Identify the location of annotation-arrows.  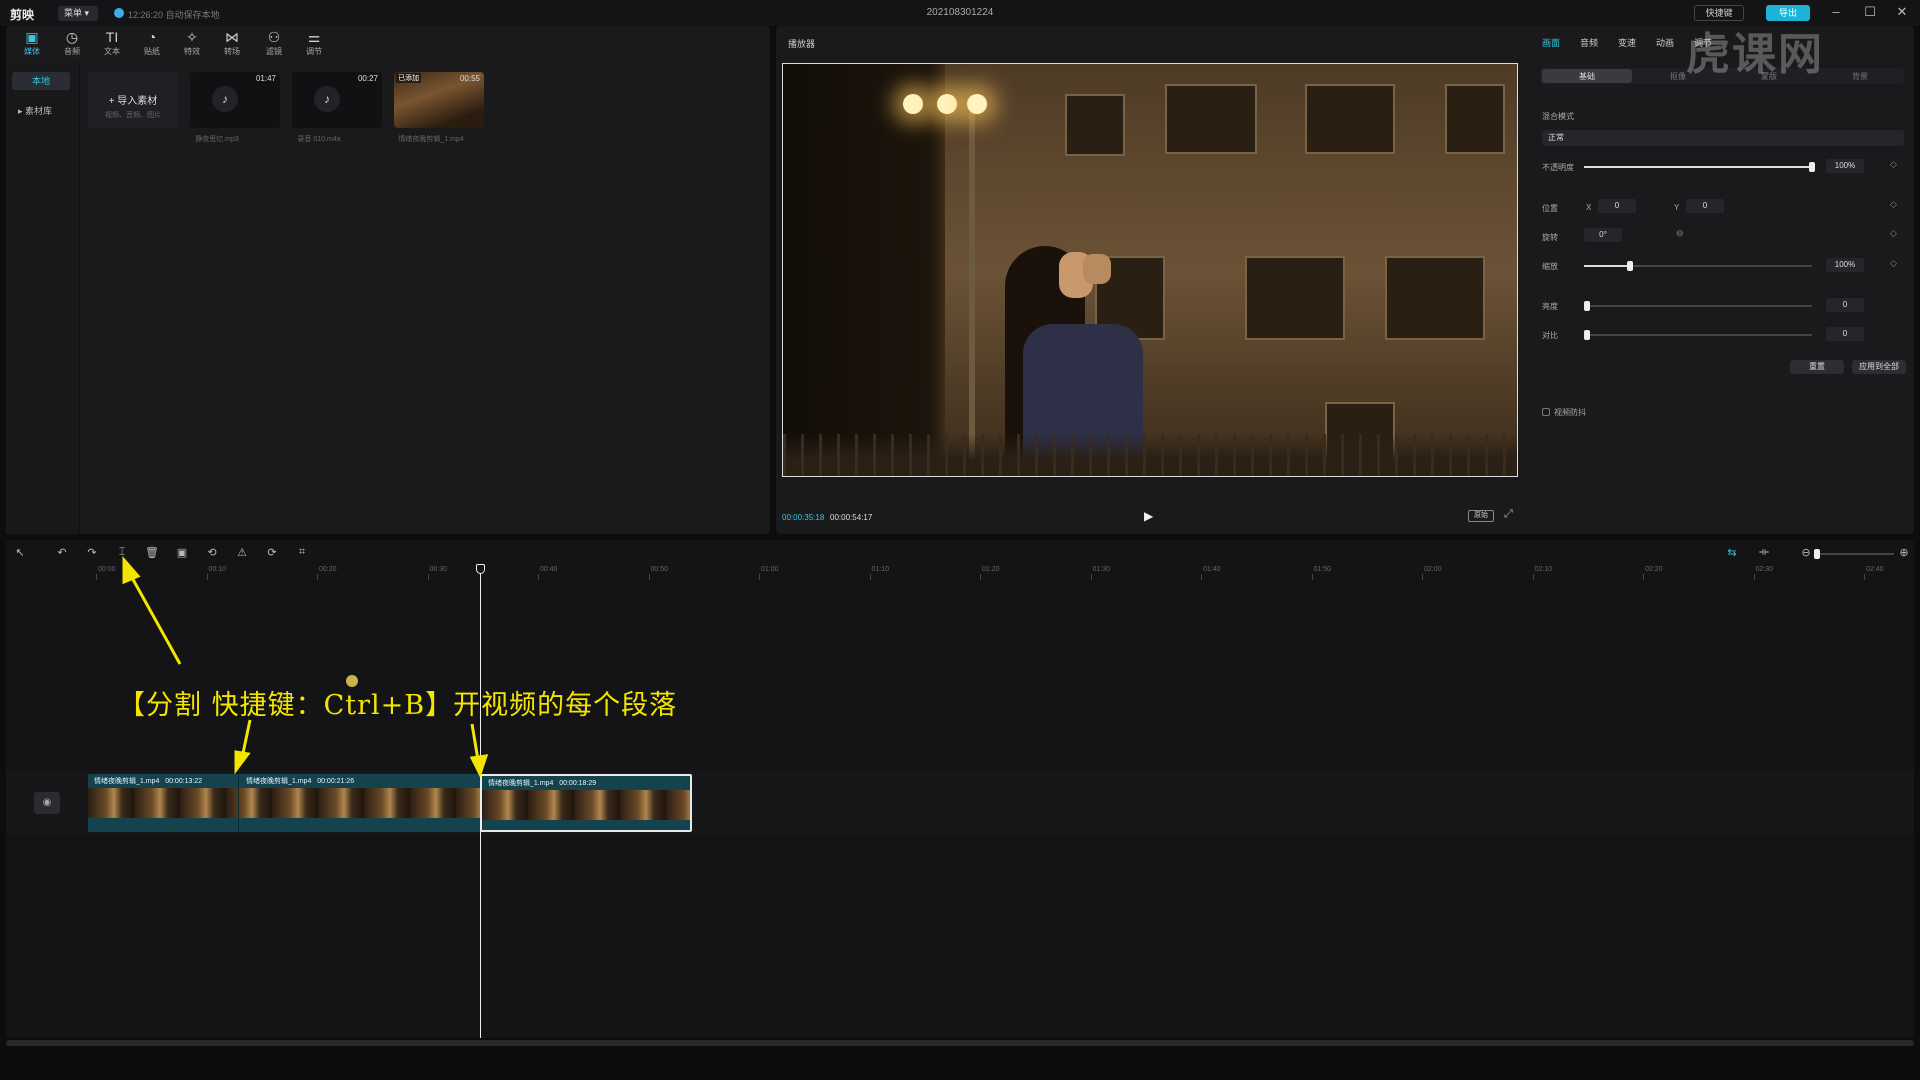
(305, 667).